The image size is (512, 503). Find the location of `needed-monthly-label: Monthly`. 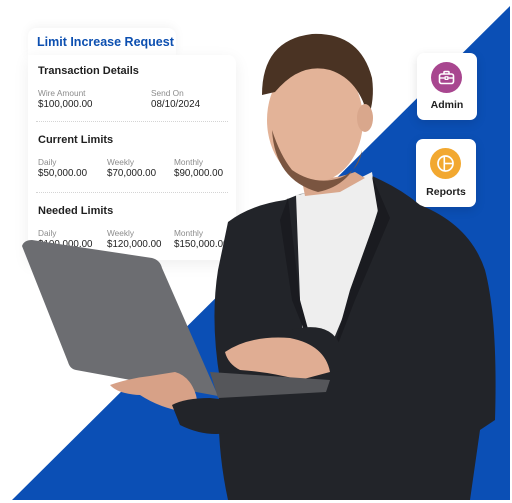

needed-monthly-label: Monthly is located at coordinates (189, 233).